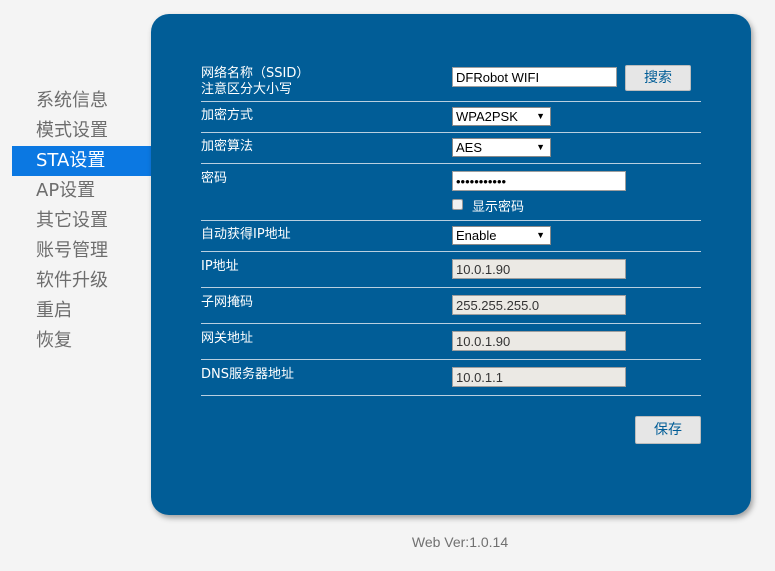  I want to click on sidebar-item-reboot: 重启, so click(81, 311).